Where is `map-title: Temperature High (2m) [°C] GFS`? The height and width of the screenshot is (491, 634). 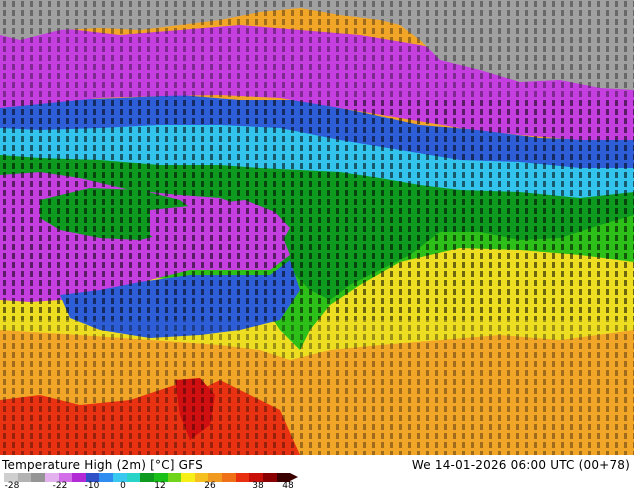
map-title: Temperature High (2m) [°C] GFS is located at coordinates (102, 465).